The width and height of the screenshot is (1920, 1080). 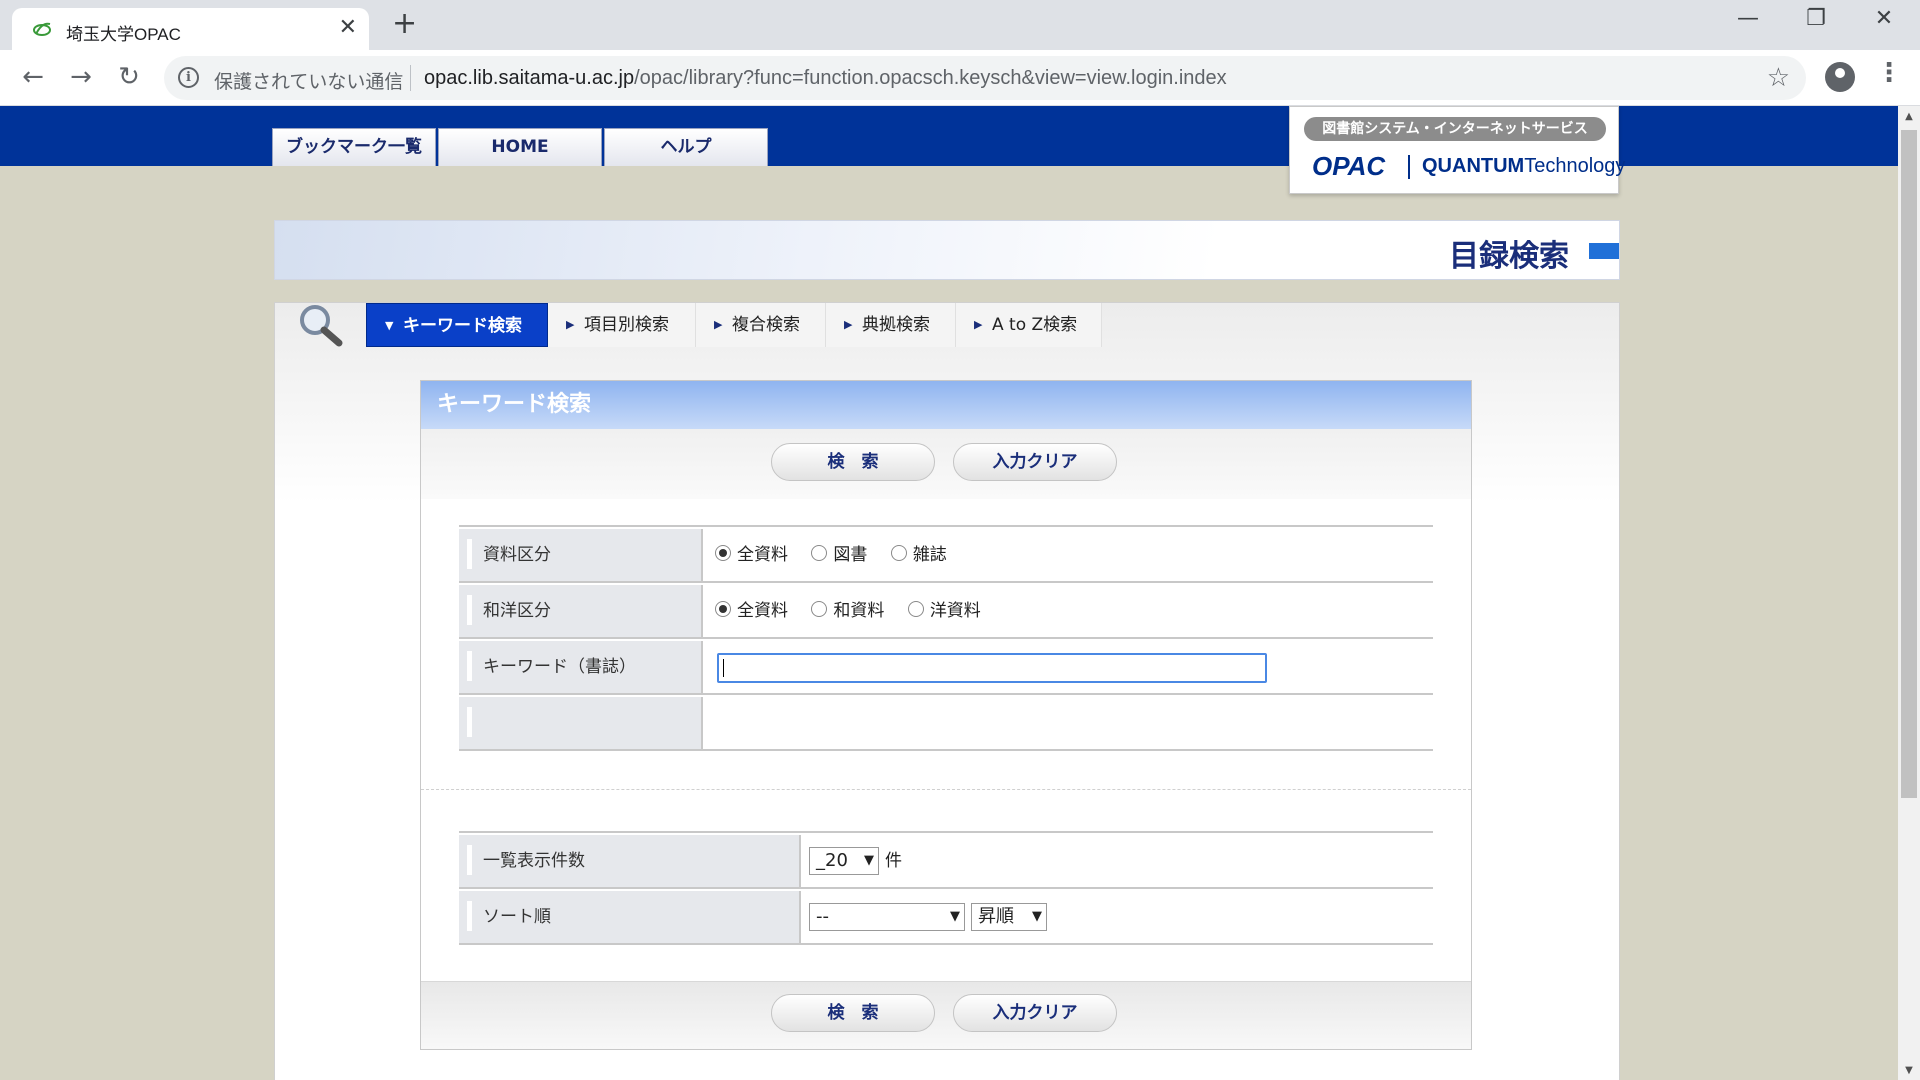 What do you see at coordinates (190, 29) in the screenshot?
I see `browser-tab: 埼玉大学OPAC ✕` at bounding box center [190, 29].